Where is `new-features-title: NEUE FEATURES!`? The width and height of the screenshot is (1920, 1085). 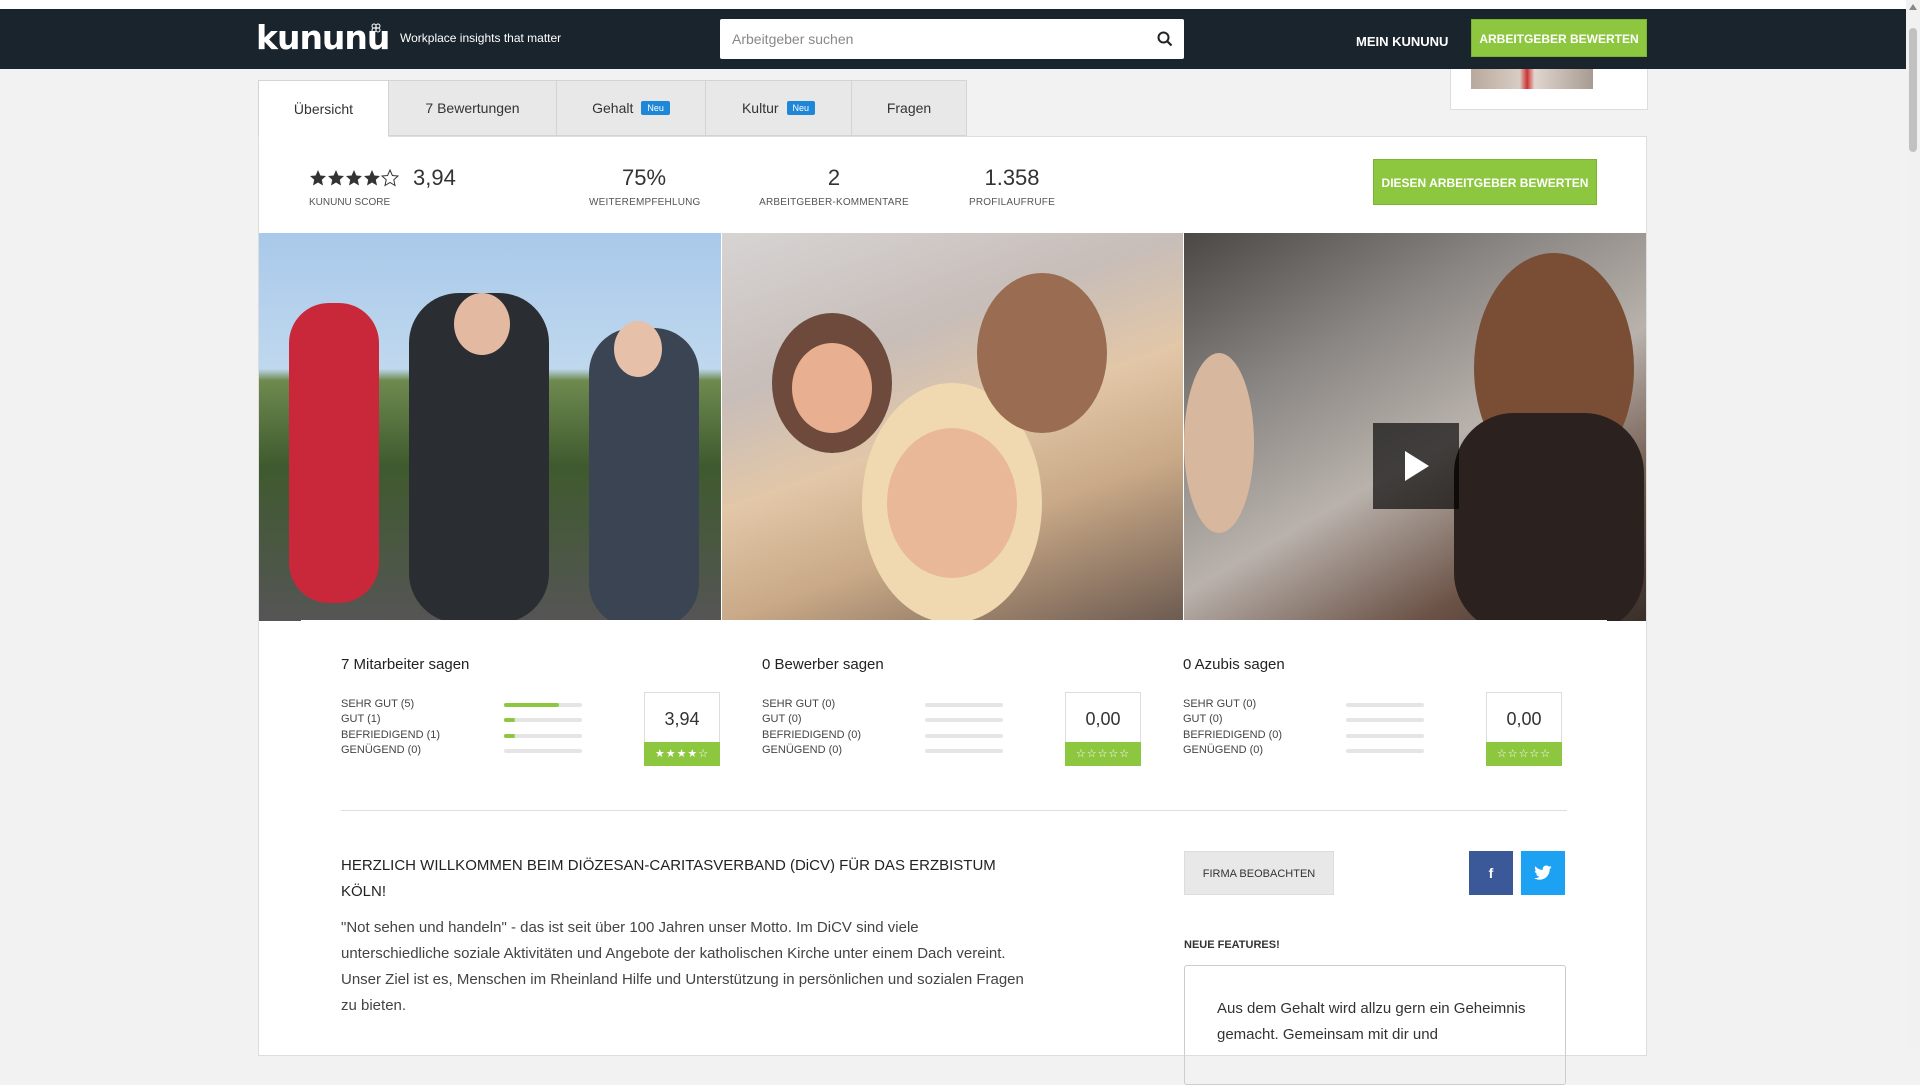 new-features-title: NEUE FEATURES! is located at coordinates (1232, 945).